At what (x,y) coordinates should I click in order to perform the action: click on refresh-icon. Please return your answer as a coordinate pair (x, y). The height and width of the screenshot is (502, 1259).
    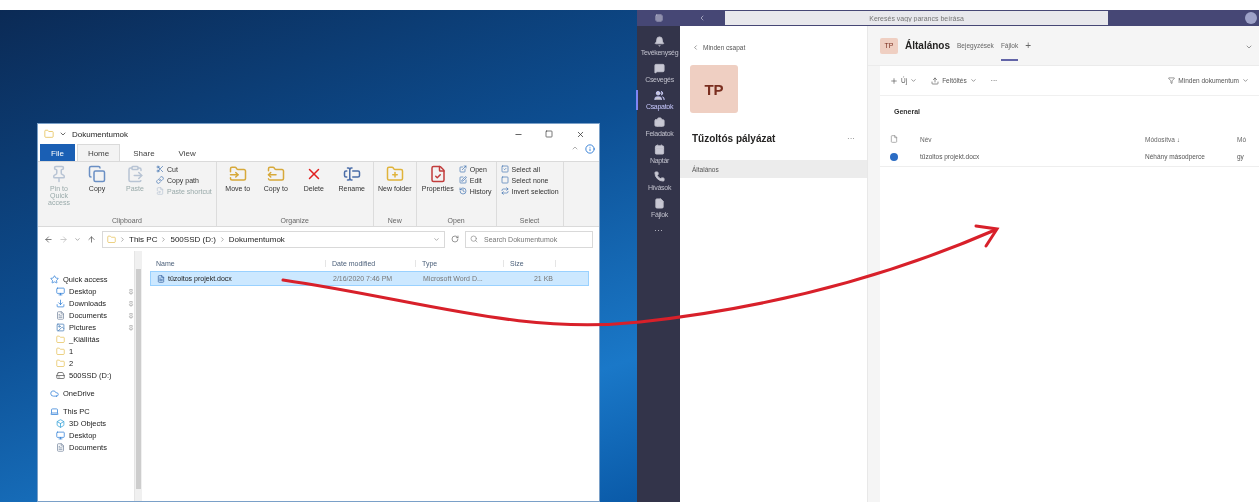
    Looking at the image, I should click on (455, 239).